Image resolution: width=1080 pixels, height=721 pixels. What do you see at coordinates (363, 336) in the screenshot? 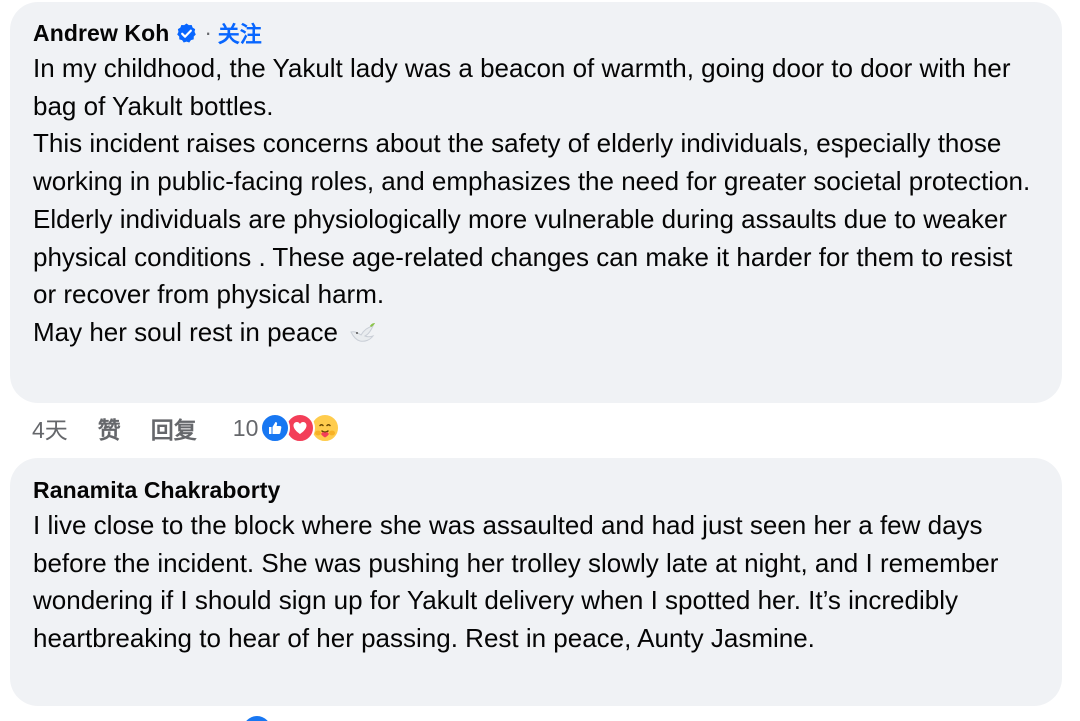
I see `dove-icon` at bounding box center [363, 336].